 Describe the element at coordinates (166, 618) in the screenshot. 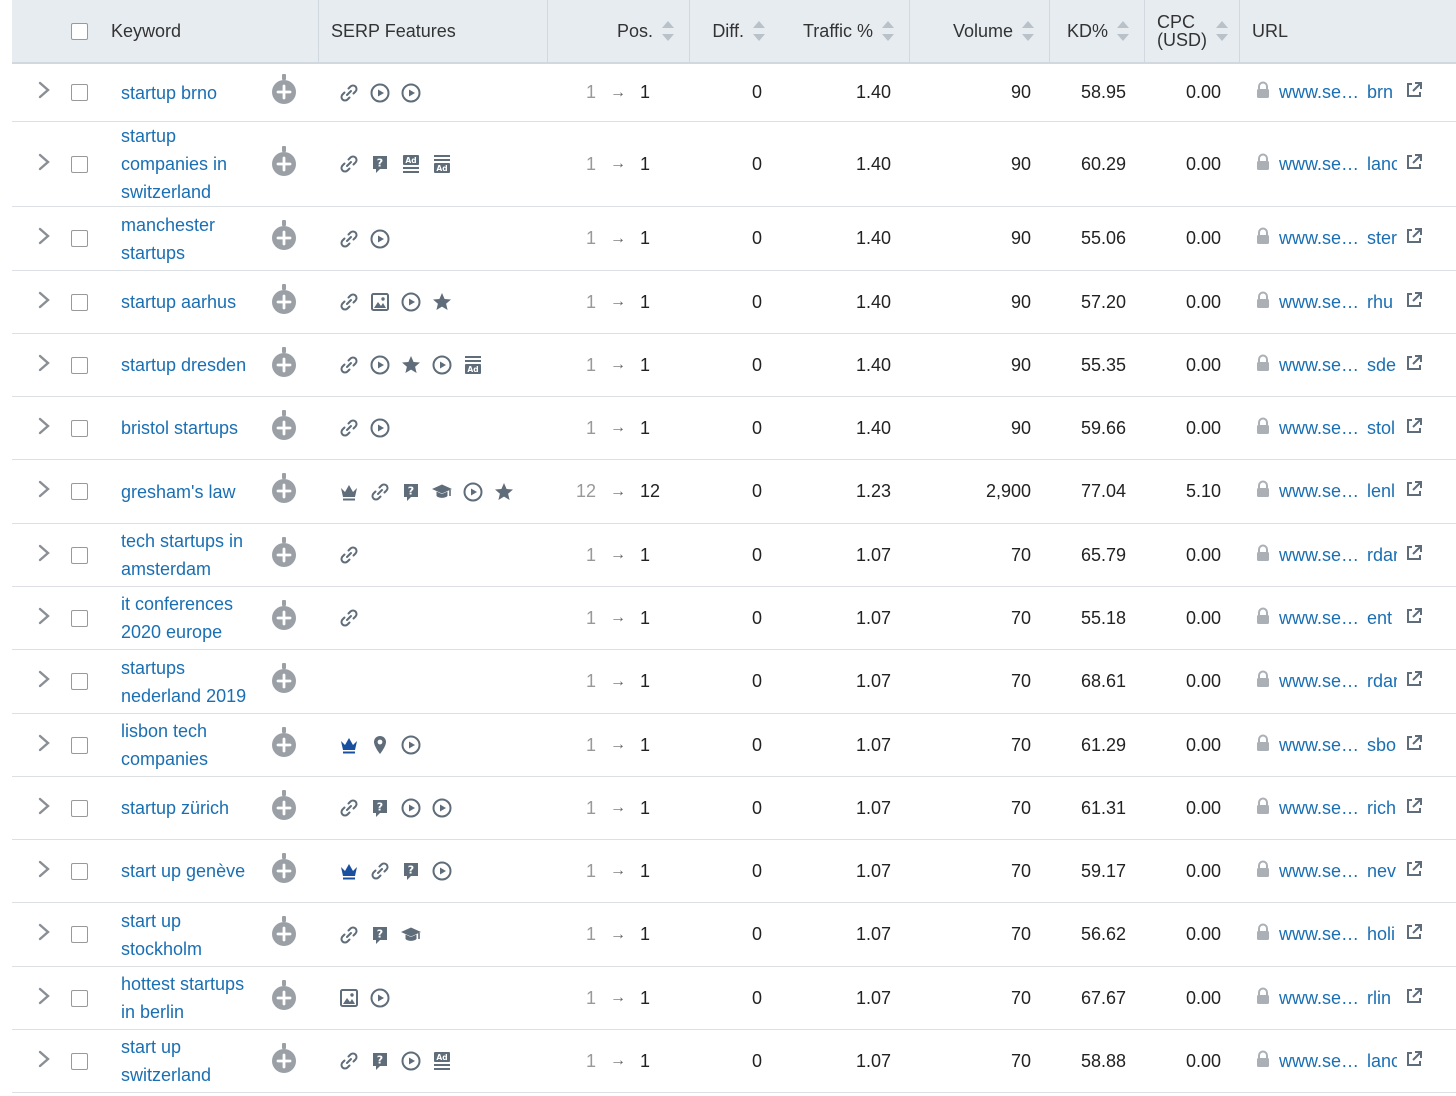

I see `keyword-link: it conferences 2020 europe` at that location.